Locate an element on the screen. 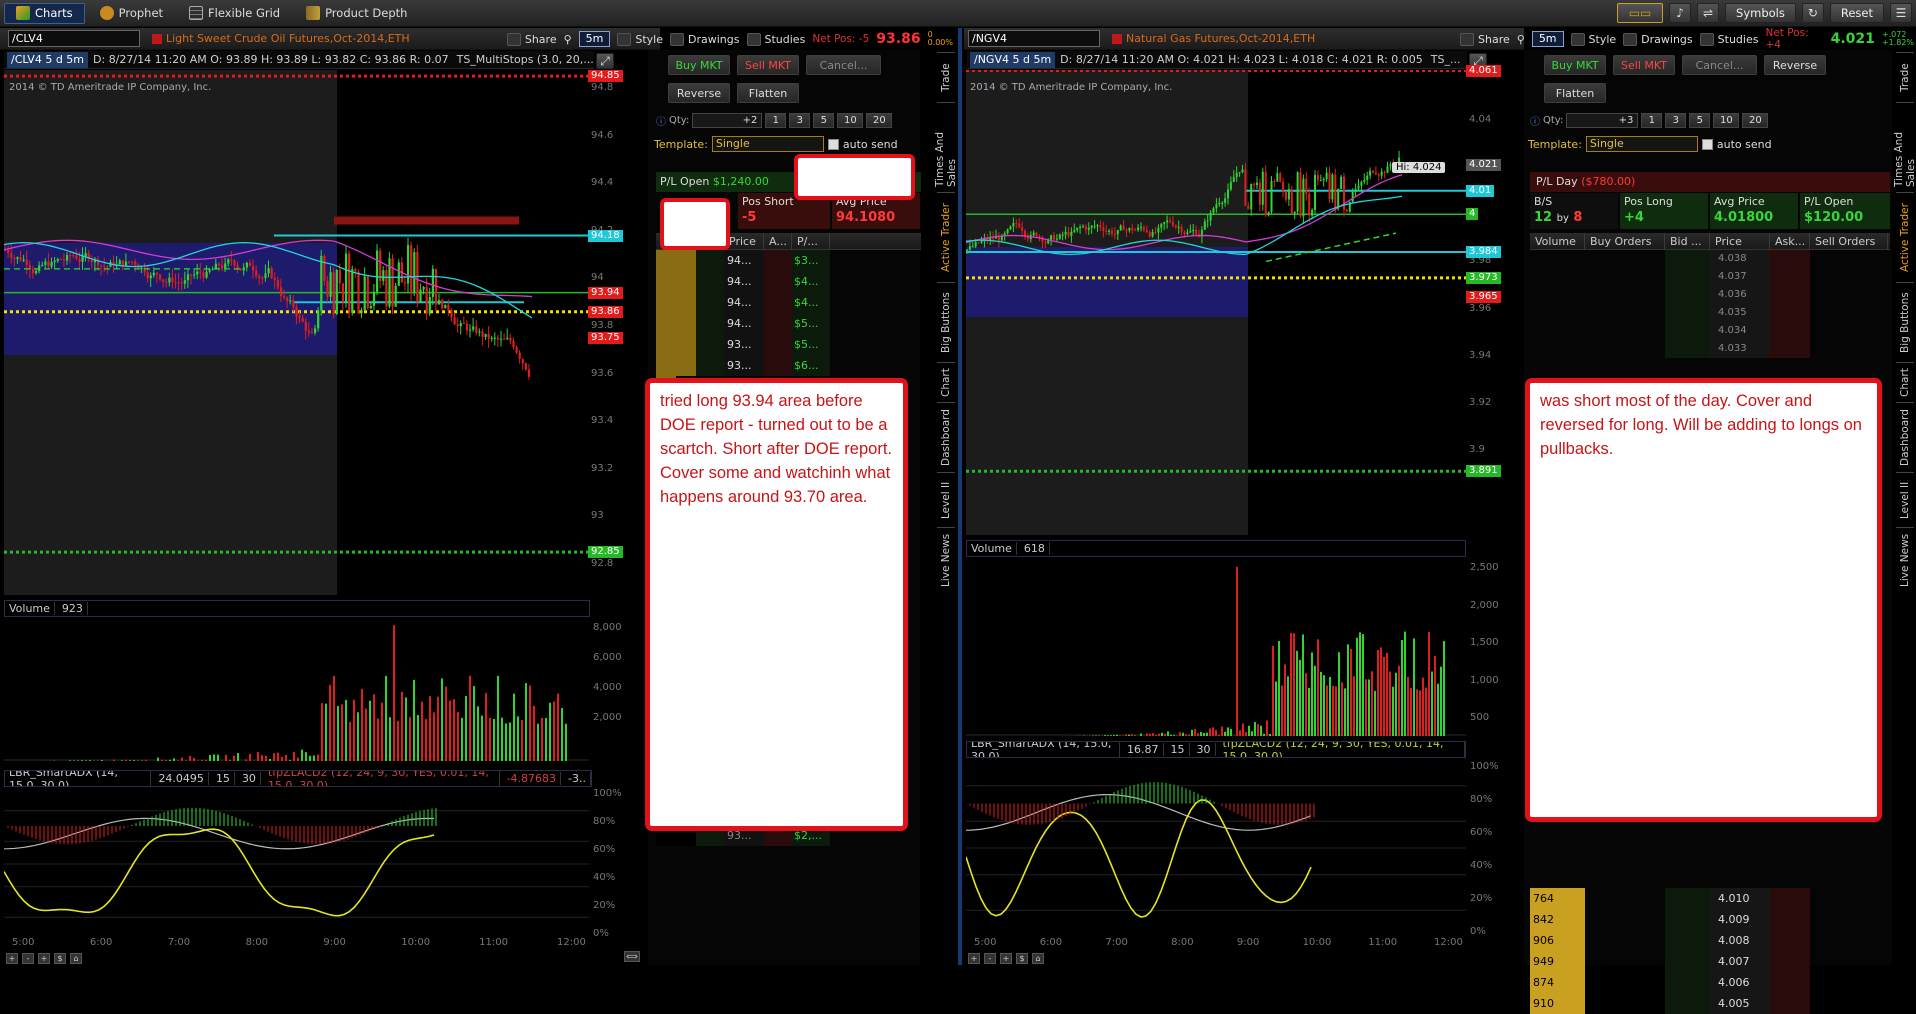 This screenshot has width=1916, height=1014. right-qty-btn-5: 5 is located at coordinates (1699, 120).